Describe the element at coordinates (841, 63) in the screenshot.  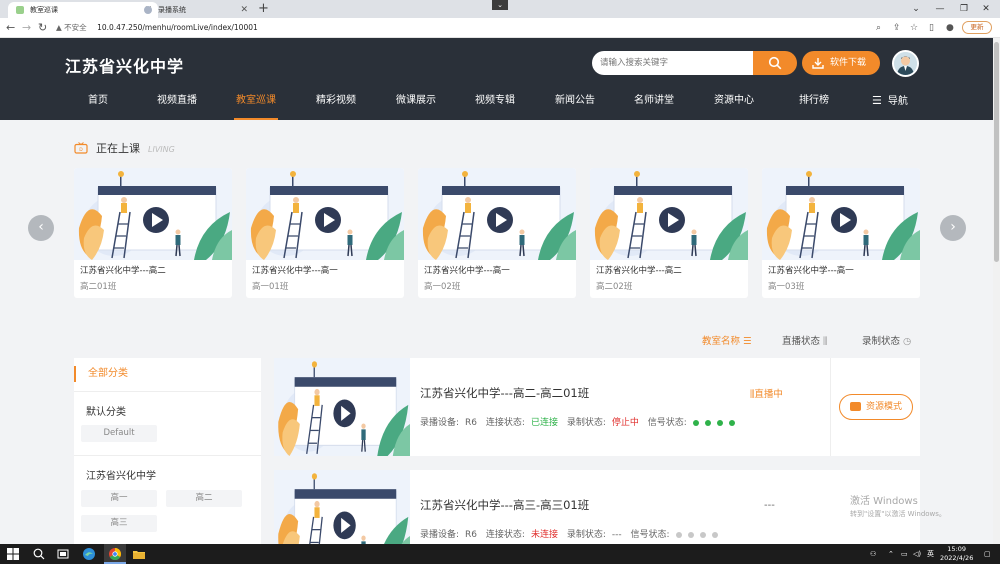
I see `software-download-button: 软件下载` at that location.